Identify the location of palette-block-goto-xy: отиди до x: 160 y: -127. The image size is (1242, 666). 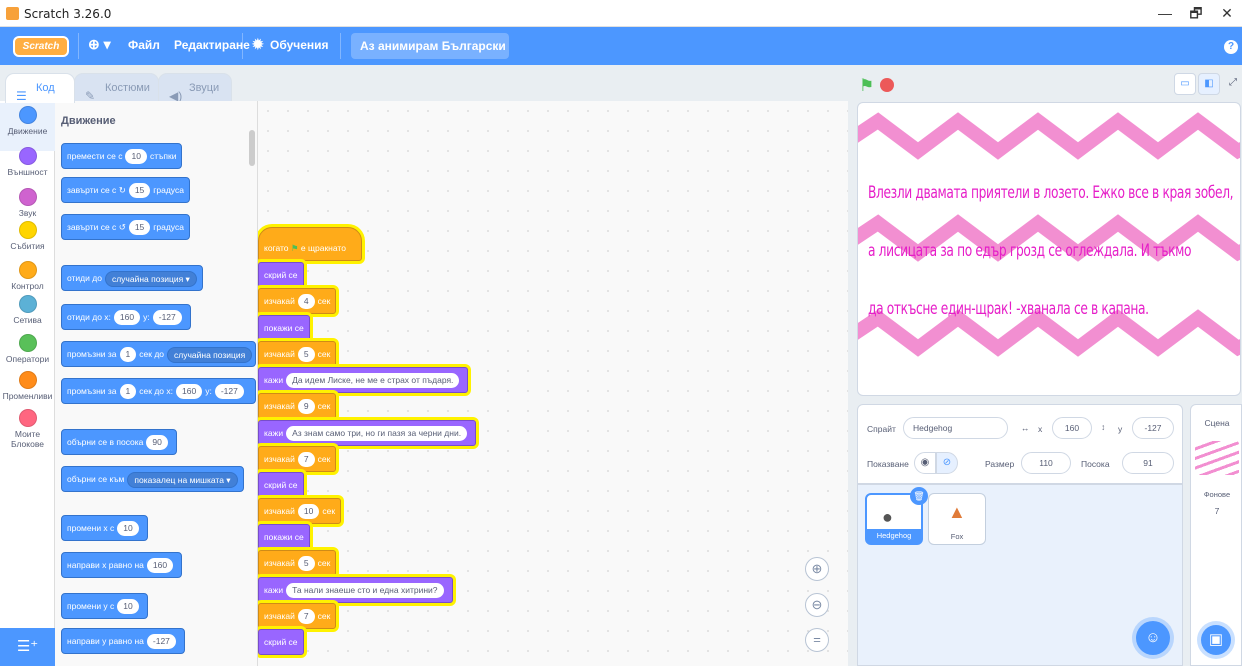
(126, 317).